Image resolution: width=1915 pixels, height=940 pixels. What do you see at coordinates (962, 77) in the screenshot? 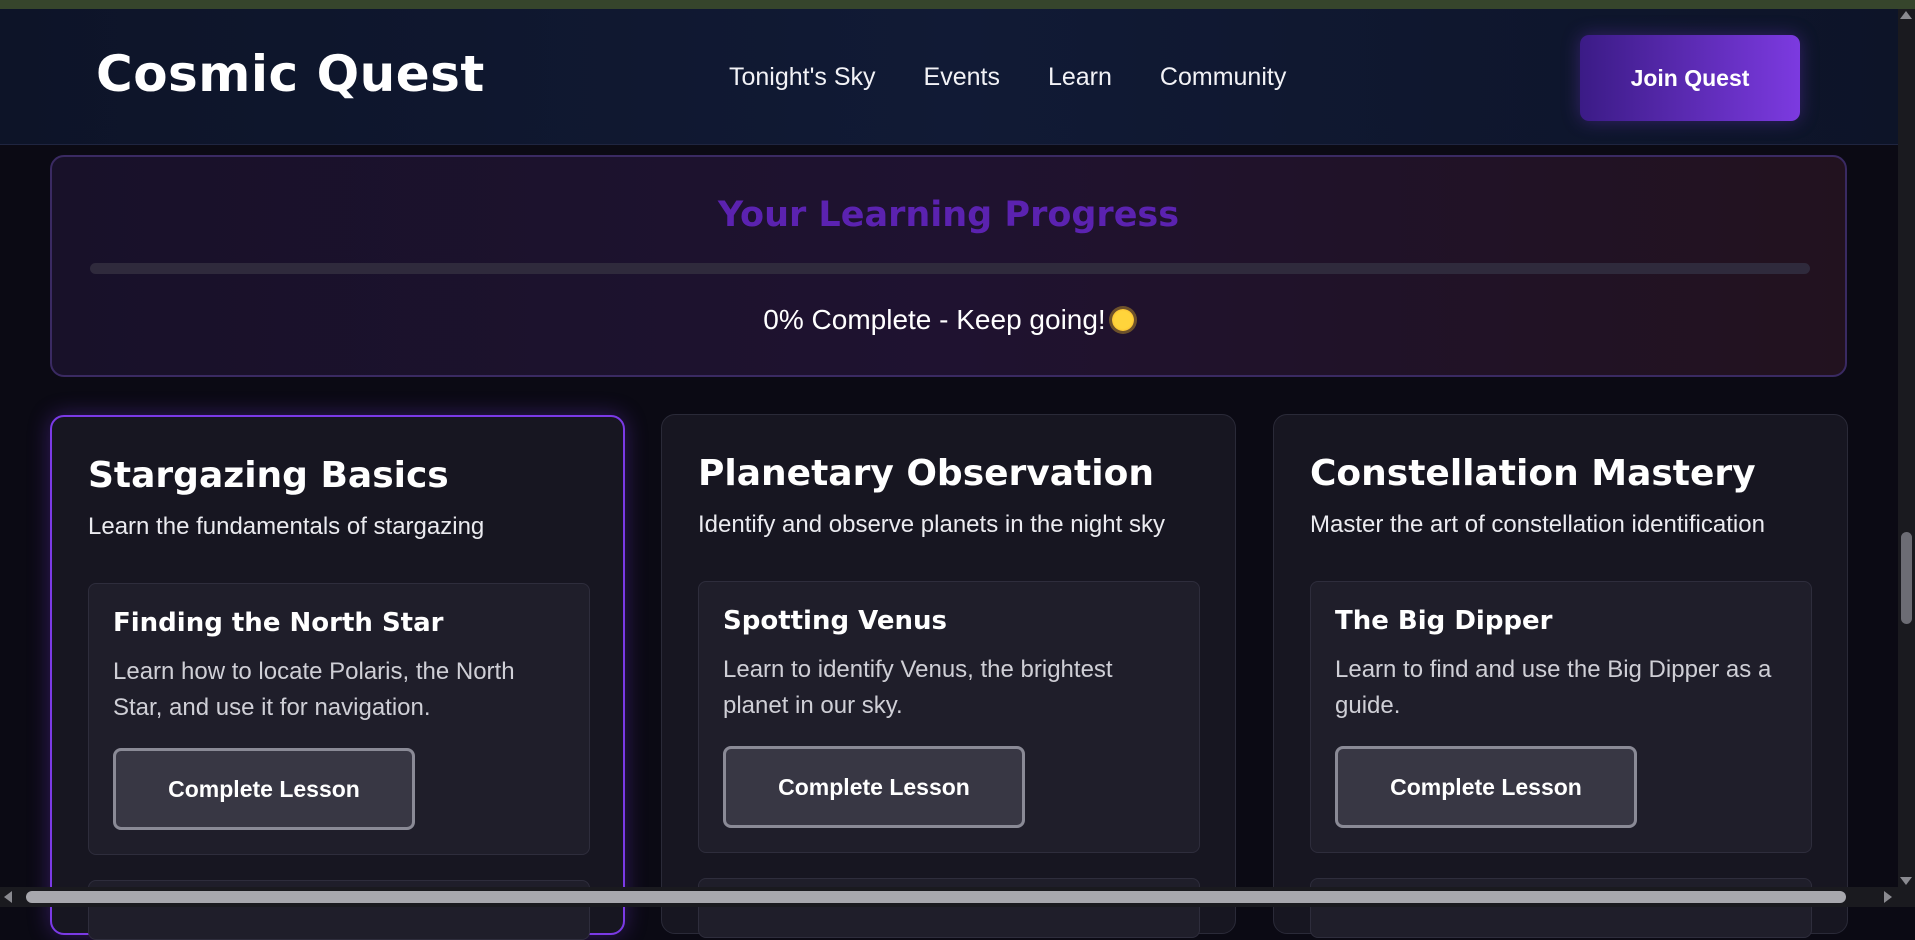
I see `nav-events: Events` at bounding box center [962, 77].